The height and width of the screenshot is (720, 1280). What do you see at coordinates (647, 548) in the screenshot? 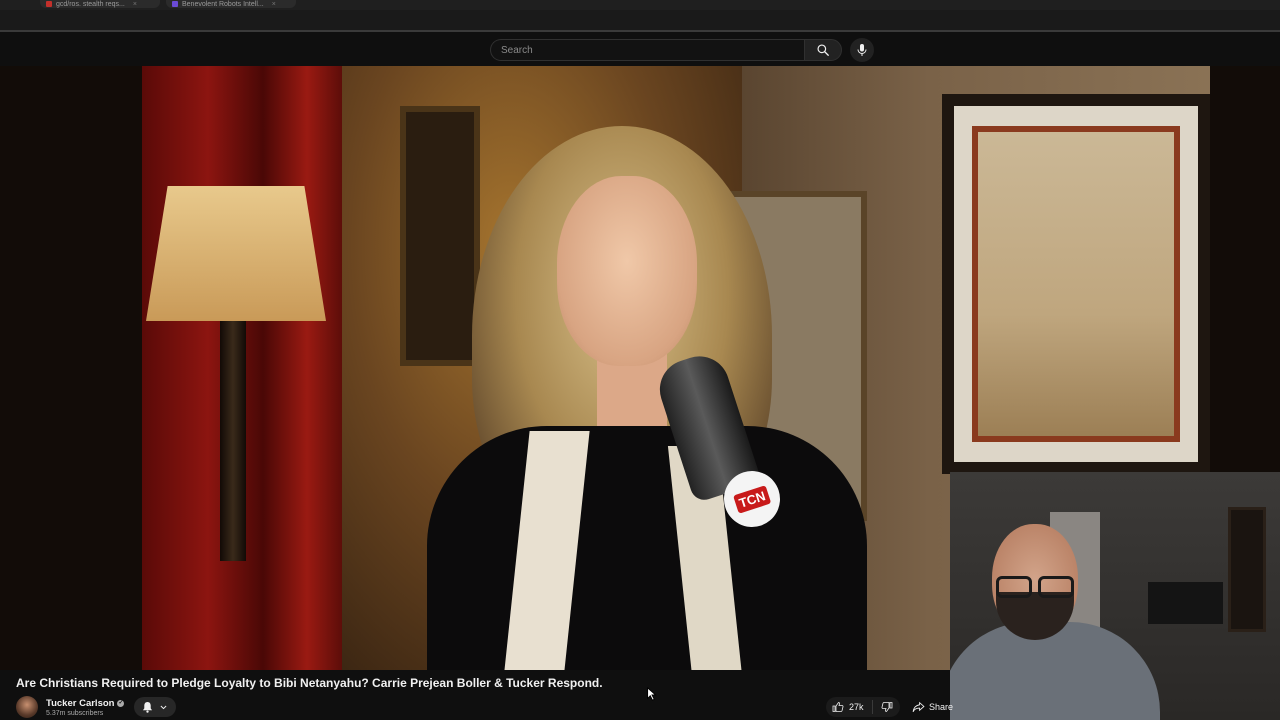
I see `guest-jacket` at bounding box center [647, 548].